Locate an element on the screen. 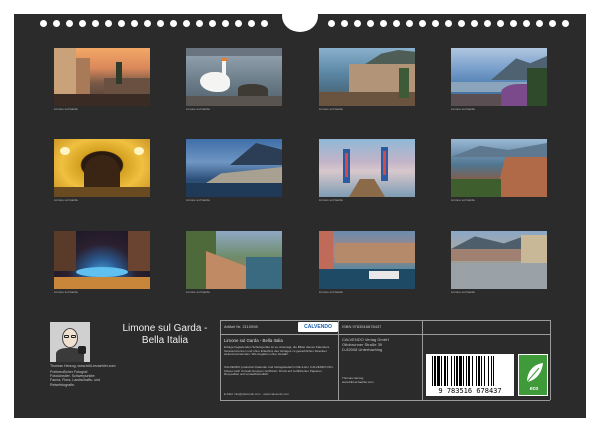 The image size is (600, 432). panel-row-divider is located at coordinates (385, 334).